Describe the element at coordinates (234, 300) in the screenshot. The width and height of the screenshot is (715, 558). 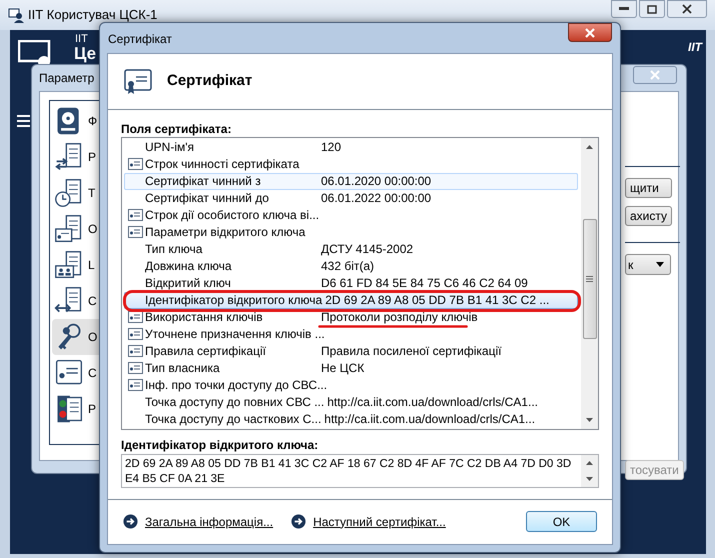
I see `field-name: Ідентифікатор відкритого ключа` at that location.